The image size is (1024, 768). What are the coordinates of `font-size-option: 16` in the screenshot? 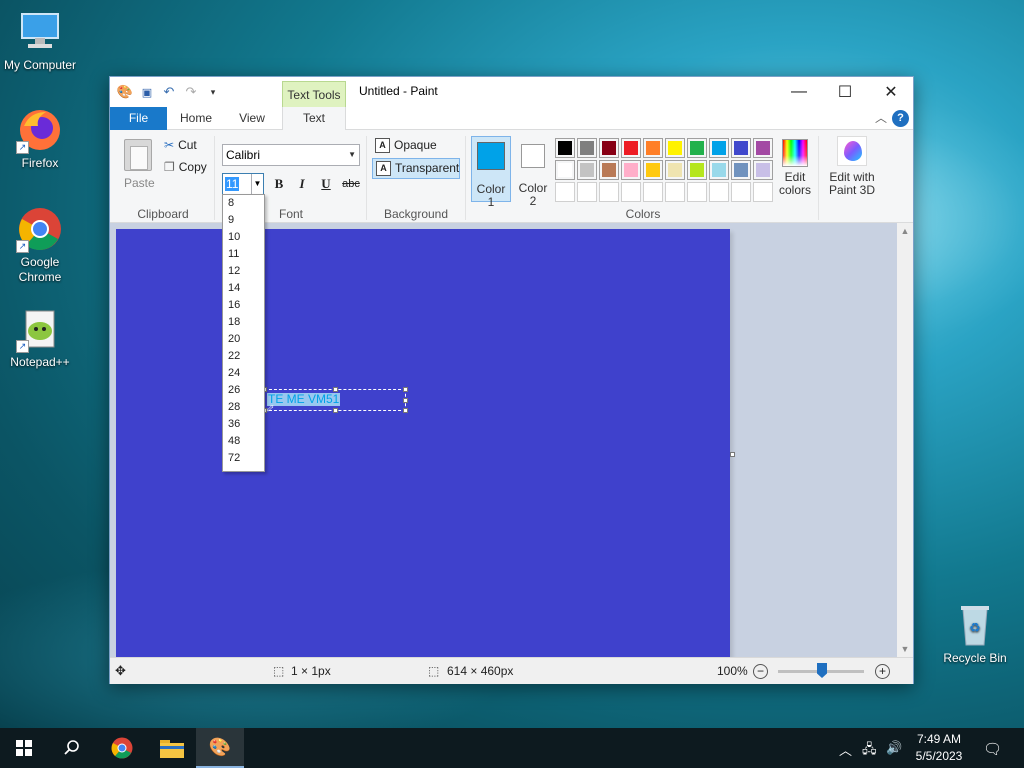 It's located at (243, 305).